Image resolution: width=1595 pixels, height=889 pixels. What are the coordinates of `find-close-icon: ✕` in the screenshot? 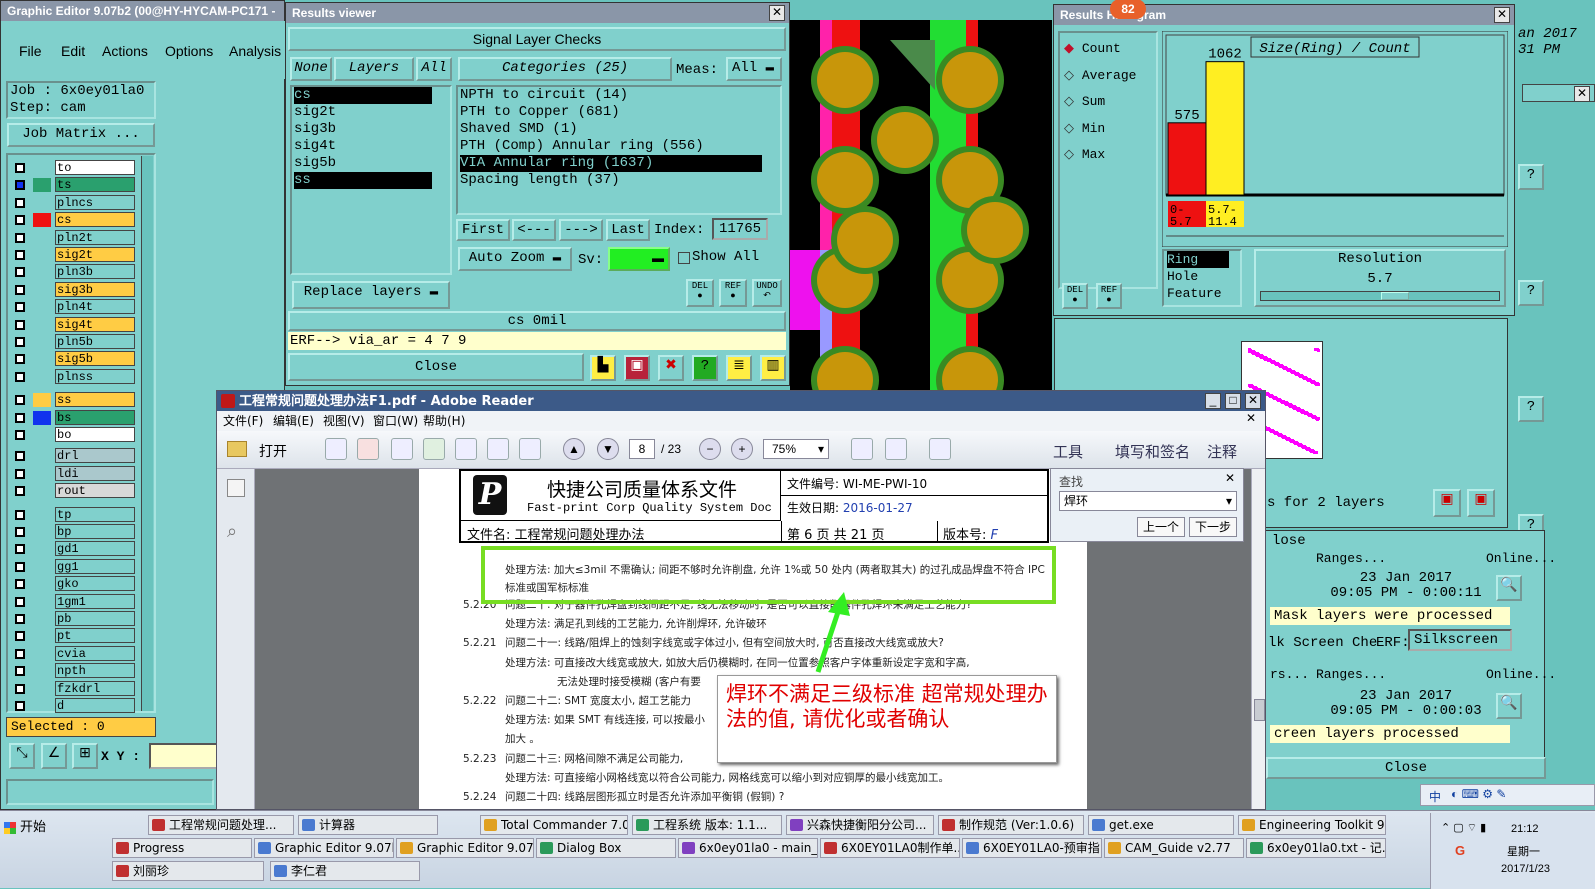 It's located at (1230, 478).